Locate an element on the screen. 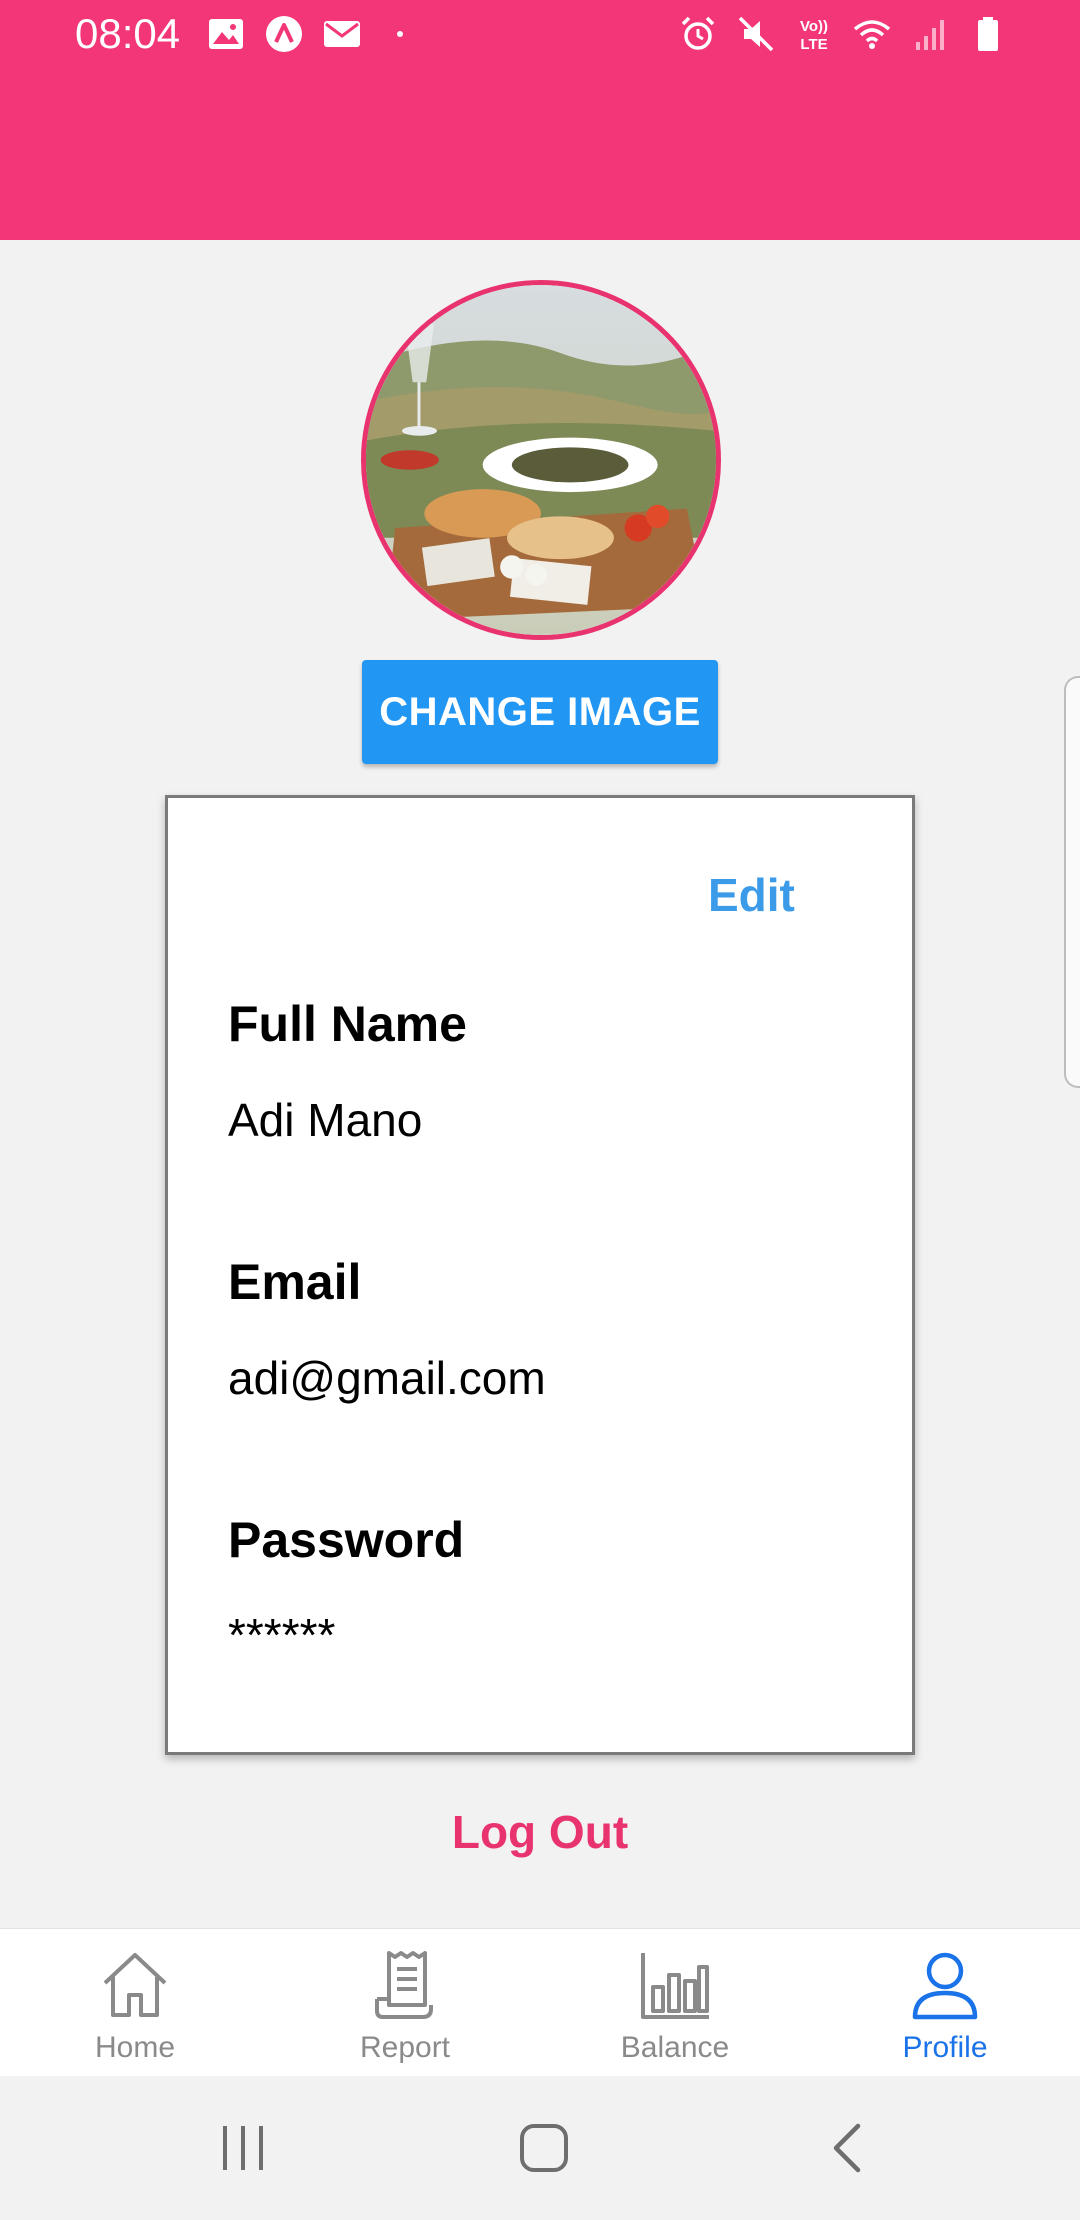 Image resolution: width=1080 pixels, height=2220 pixels. wifi-icon is located at coordinates (872, 34).